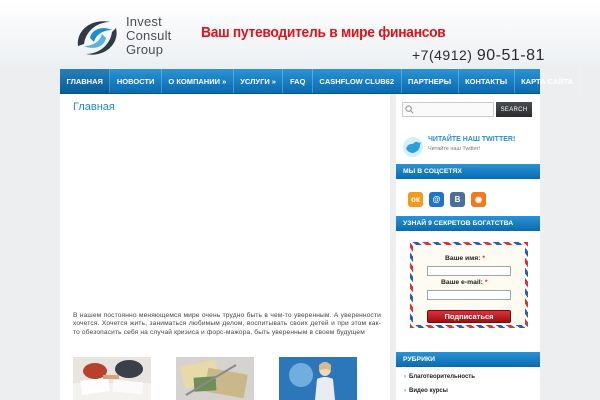 The image size is (600, 400). I want to click on logo-text: Invest Consult Group, so click(148, 36).